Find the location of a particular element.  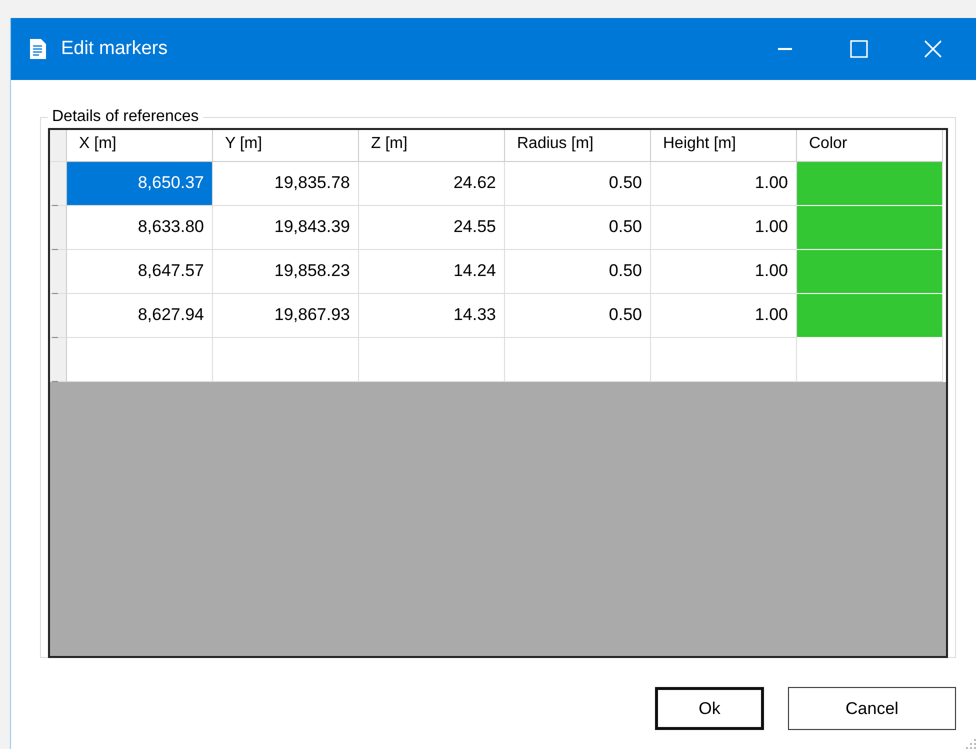

table-cell: 8,650.37 is located at coordinates (140, 184).